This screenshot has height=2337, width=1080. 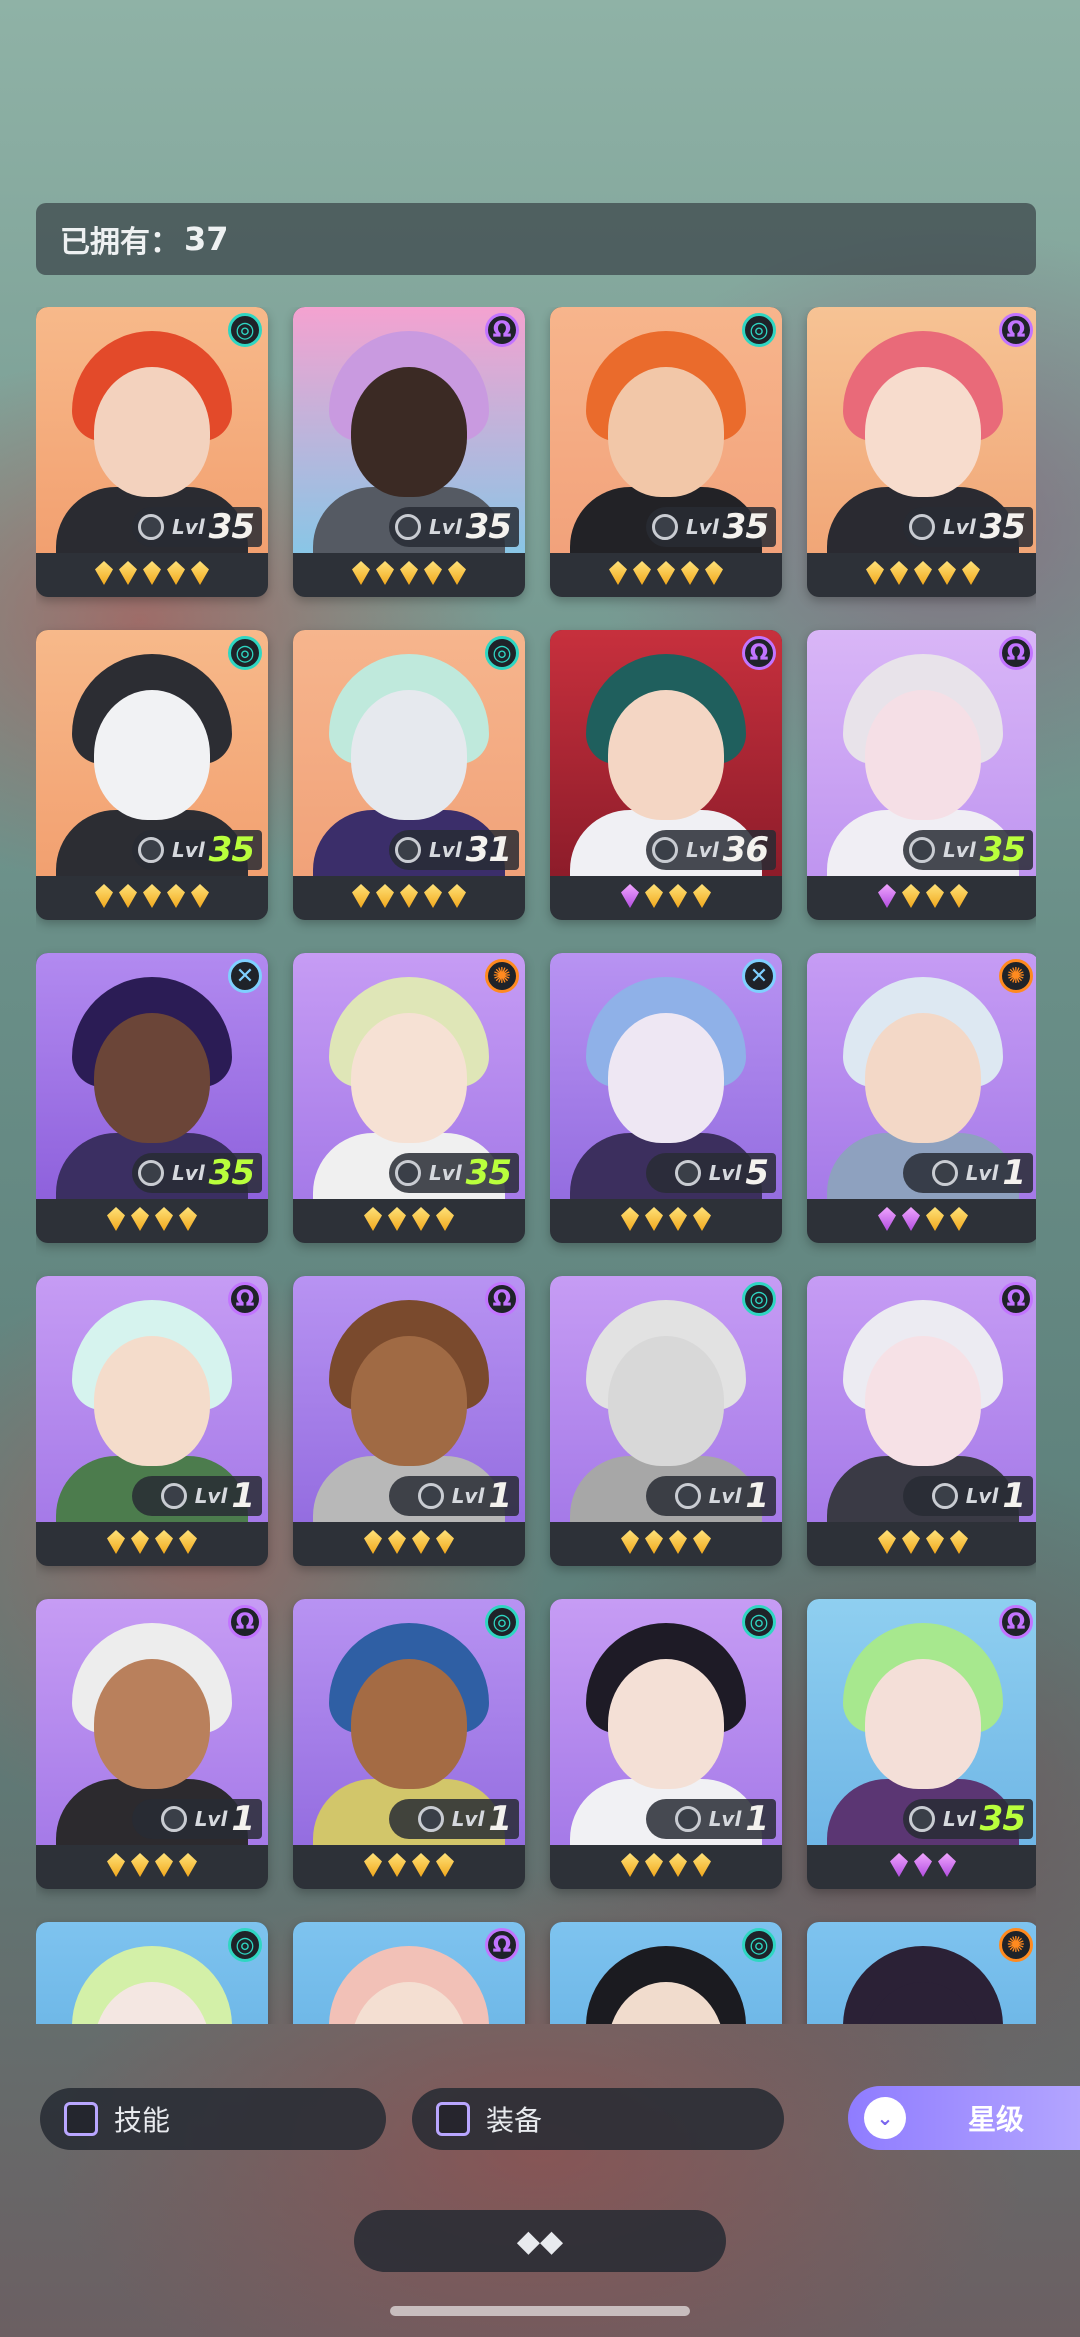 I want to click on hero-card: Ω Lvl 36, so click(x=666, y=775).